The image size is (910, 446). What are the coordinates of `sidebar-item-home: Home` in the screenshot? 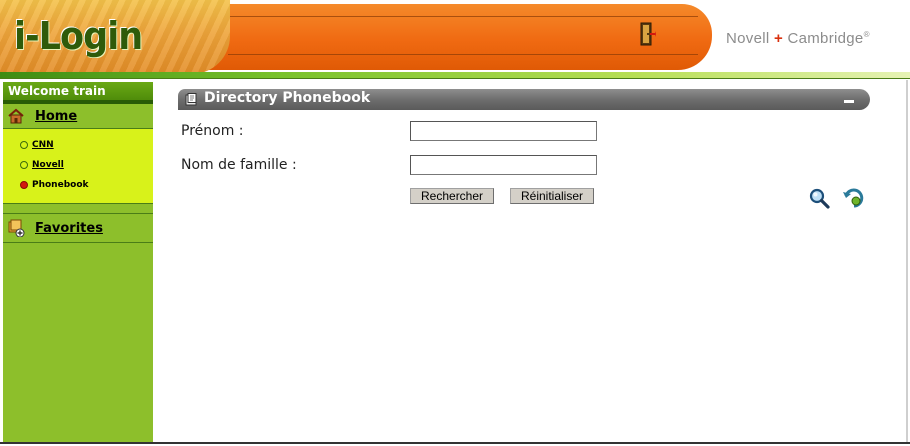 It's located at (78, 116).